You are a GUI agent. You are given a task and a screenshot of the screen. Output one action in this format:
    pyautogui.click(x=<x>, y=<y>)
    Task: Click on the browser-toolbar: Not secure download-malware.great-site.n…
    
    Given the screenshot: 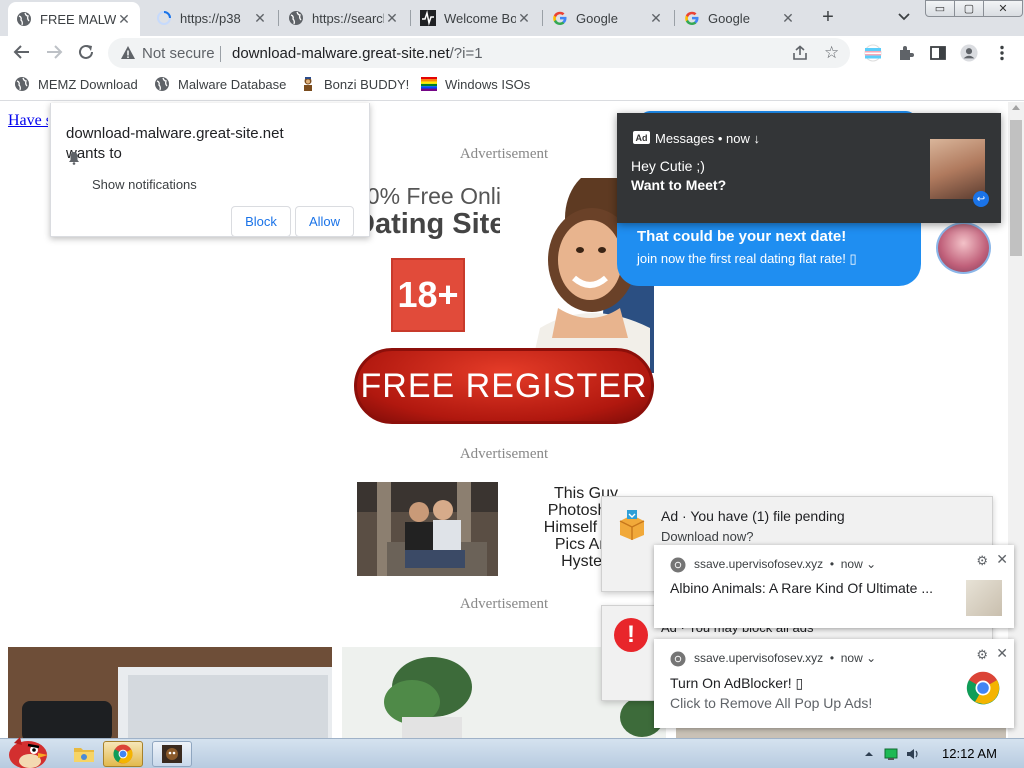 What is the action you would take?
    pyautogui.click(x=512, y=52)
    